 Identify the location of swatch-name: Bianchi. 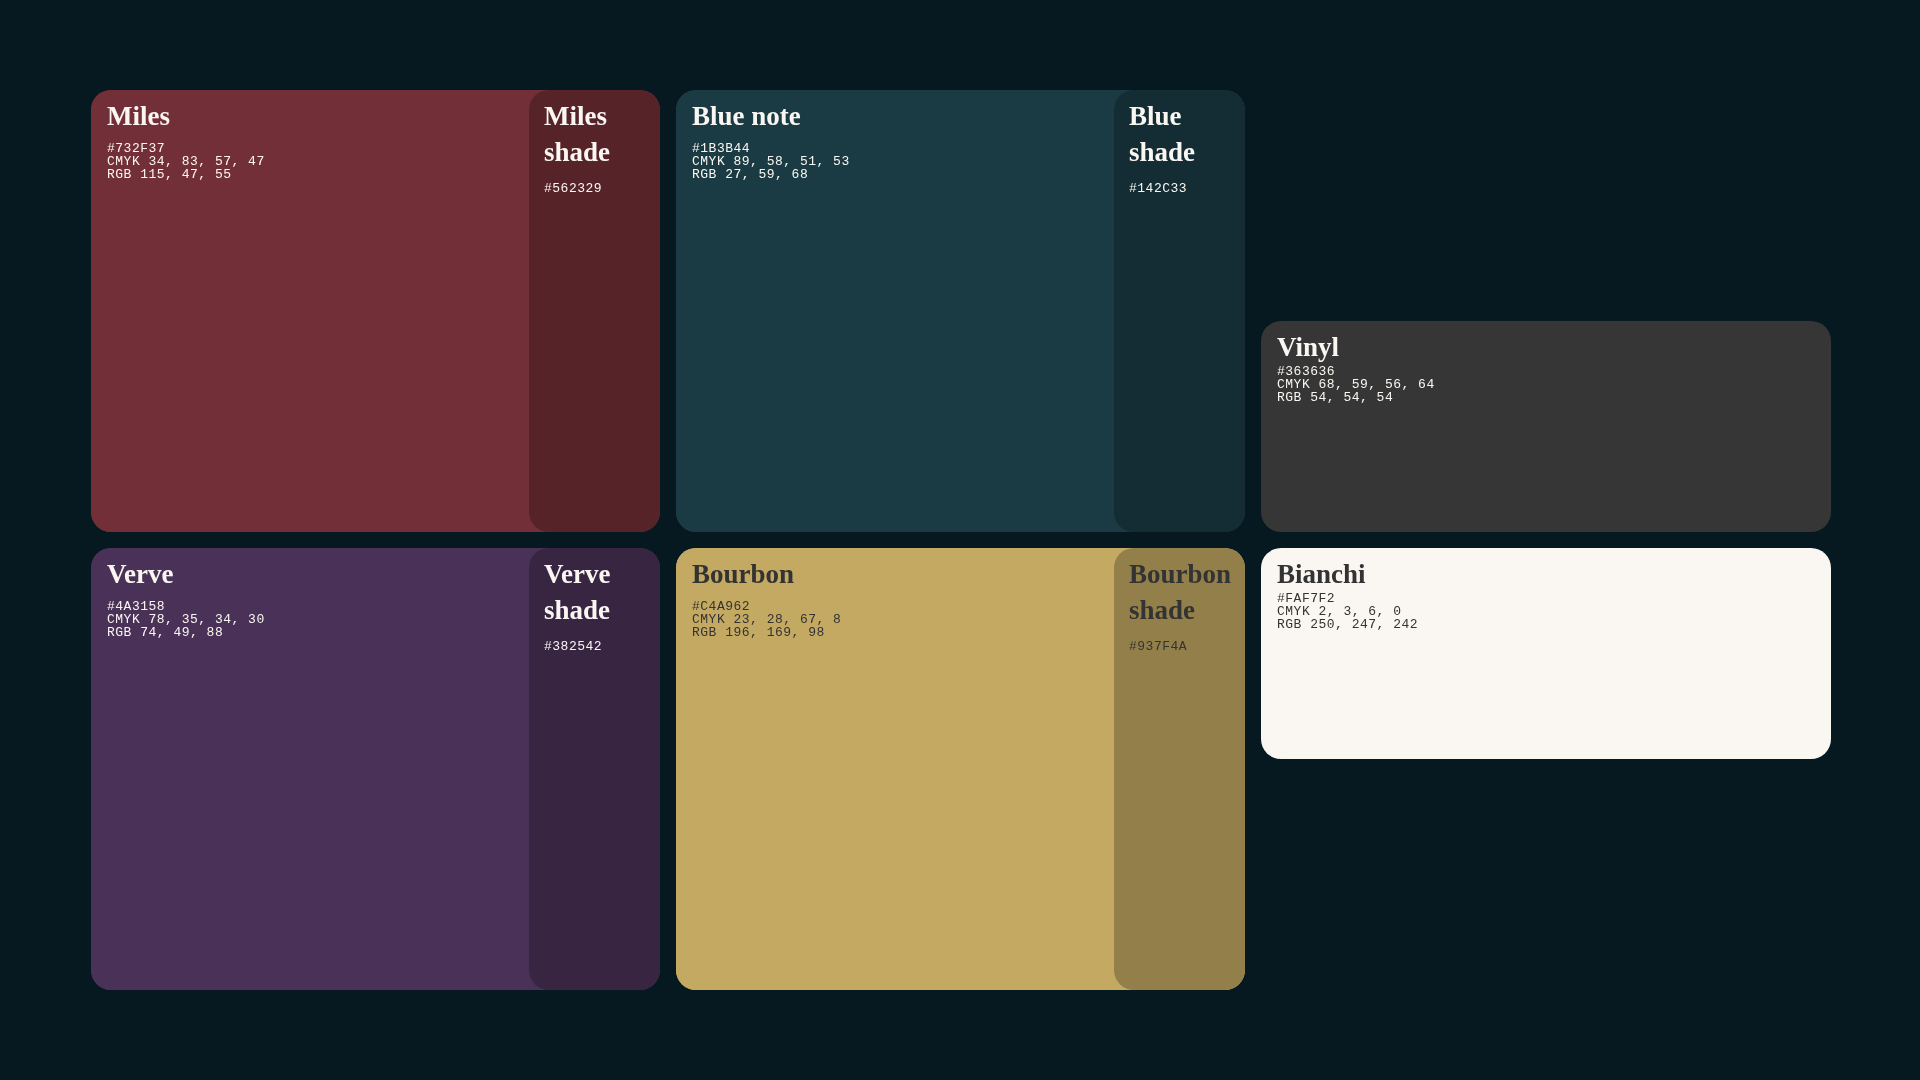
(1321, 574).